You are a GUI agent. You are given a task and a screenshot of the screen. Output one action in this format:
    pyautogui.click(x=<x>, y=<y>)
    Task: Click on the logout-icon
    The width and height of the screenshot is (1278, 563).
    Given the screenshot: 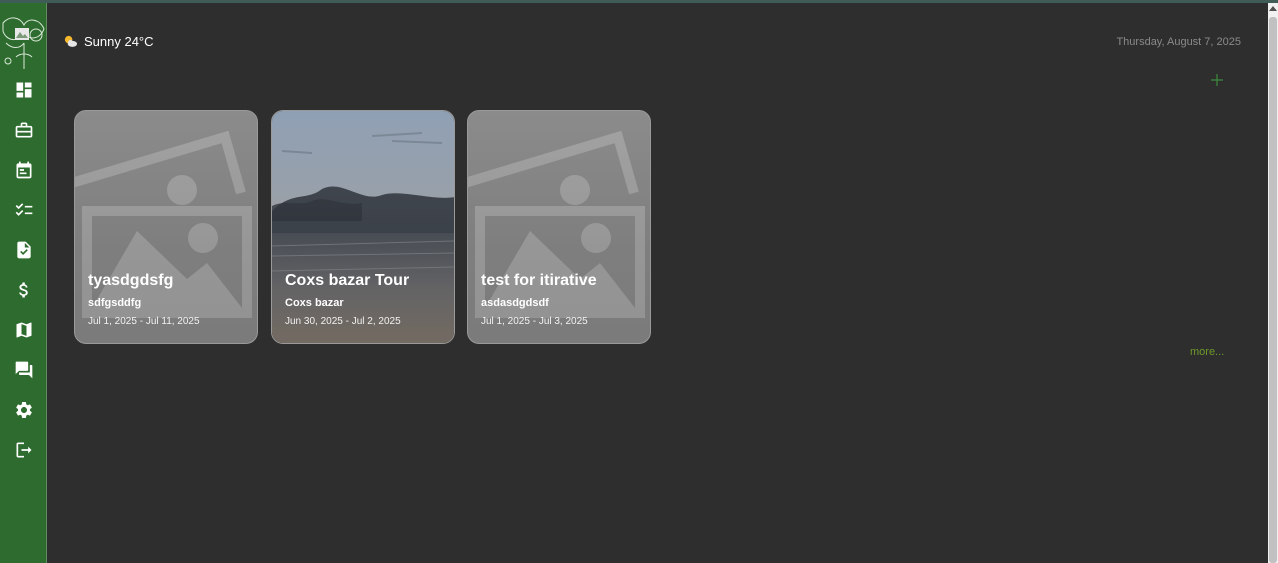 What is the action you would take?
    pyautogui.click(x=23, y=450)
    